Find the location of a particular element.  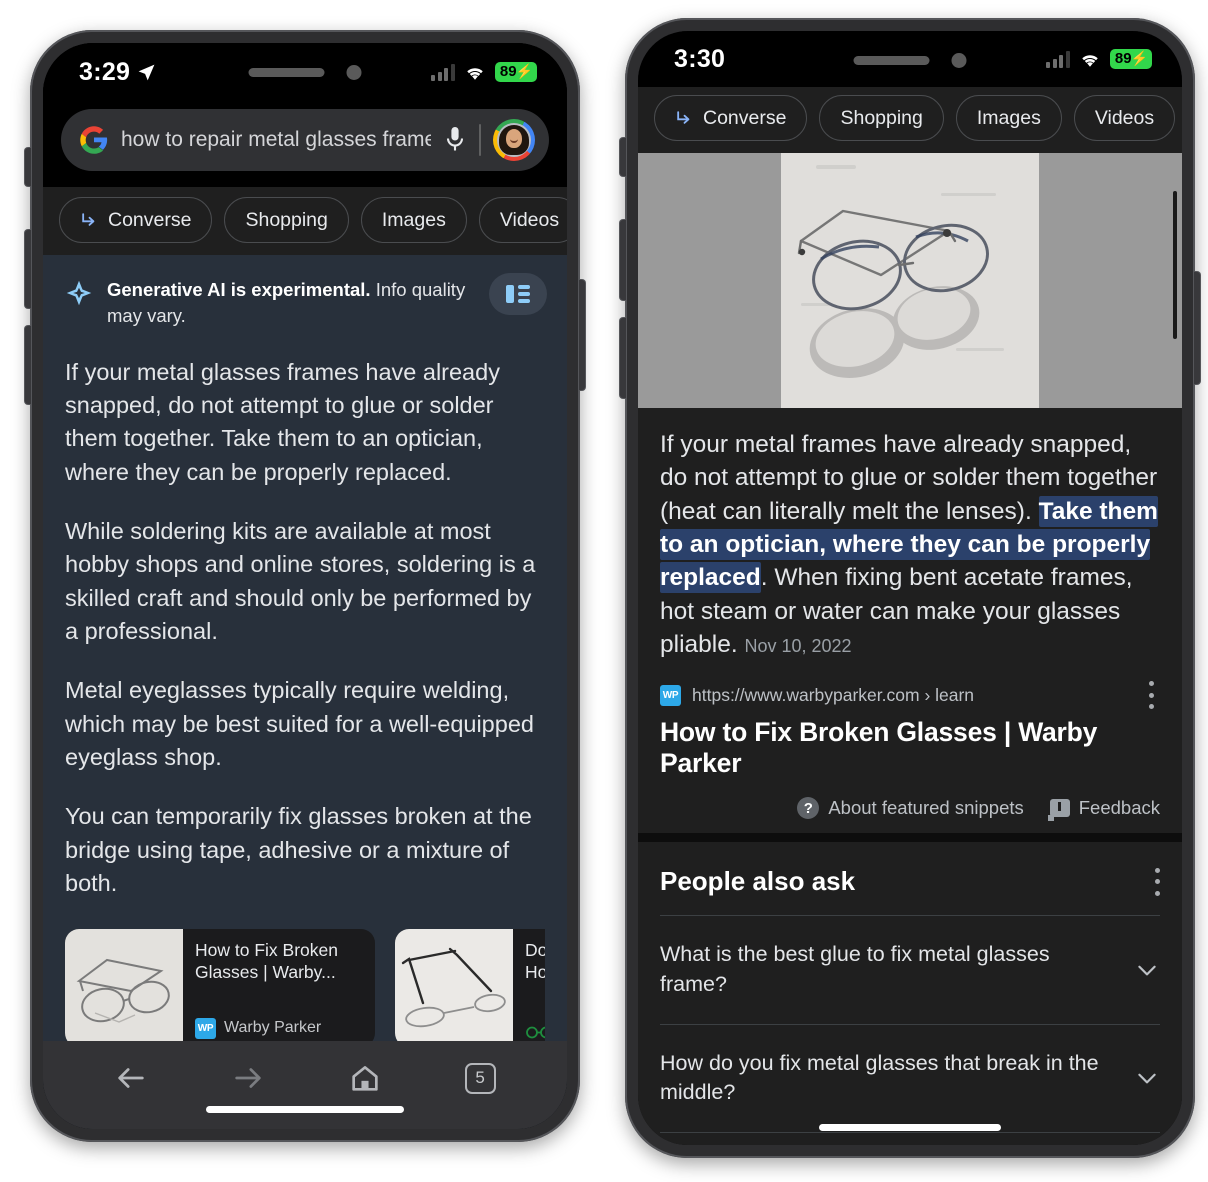

chip-label: Videos is located at coordinates (529, 219).